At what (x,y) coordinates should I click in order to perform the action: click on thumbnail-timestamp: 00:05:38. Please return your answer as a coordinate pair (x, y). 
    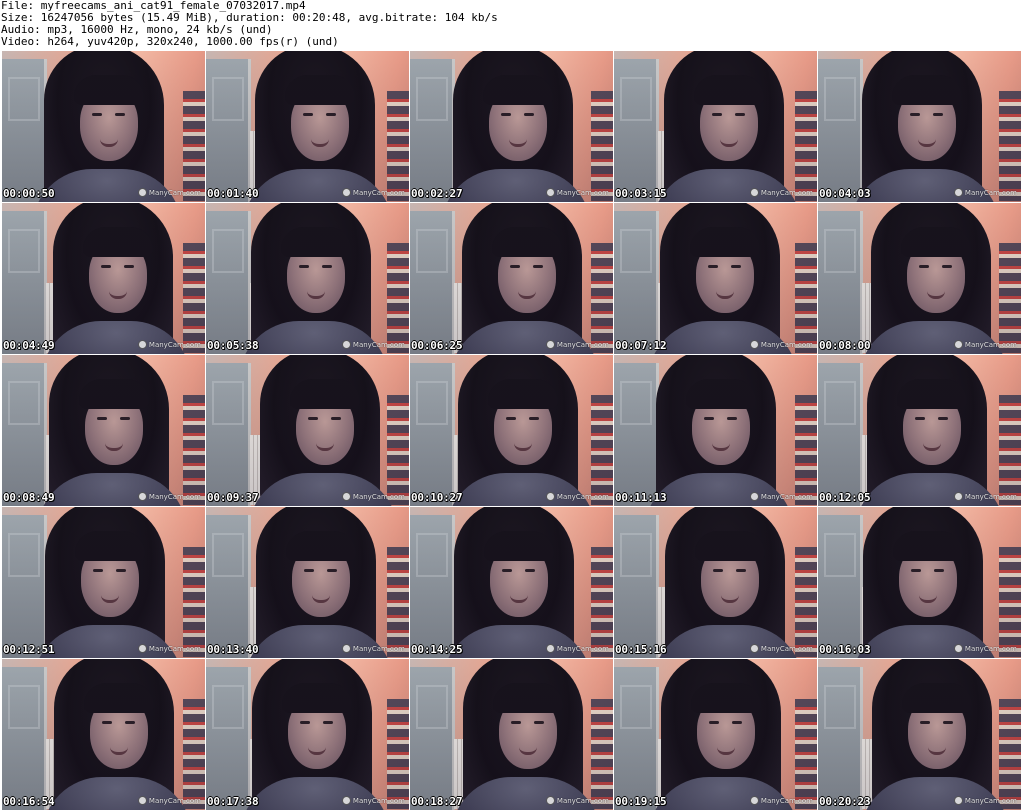
    Looking at the image, I should click on (233, 345).